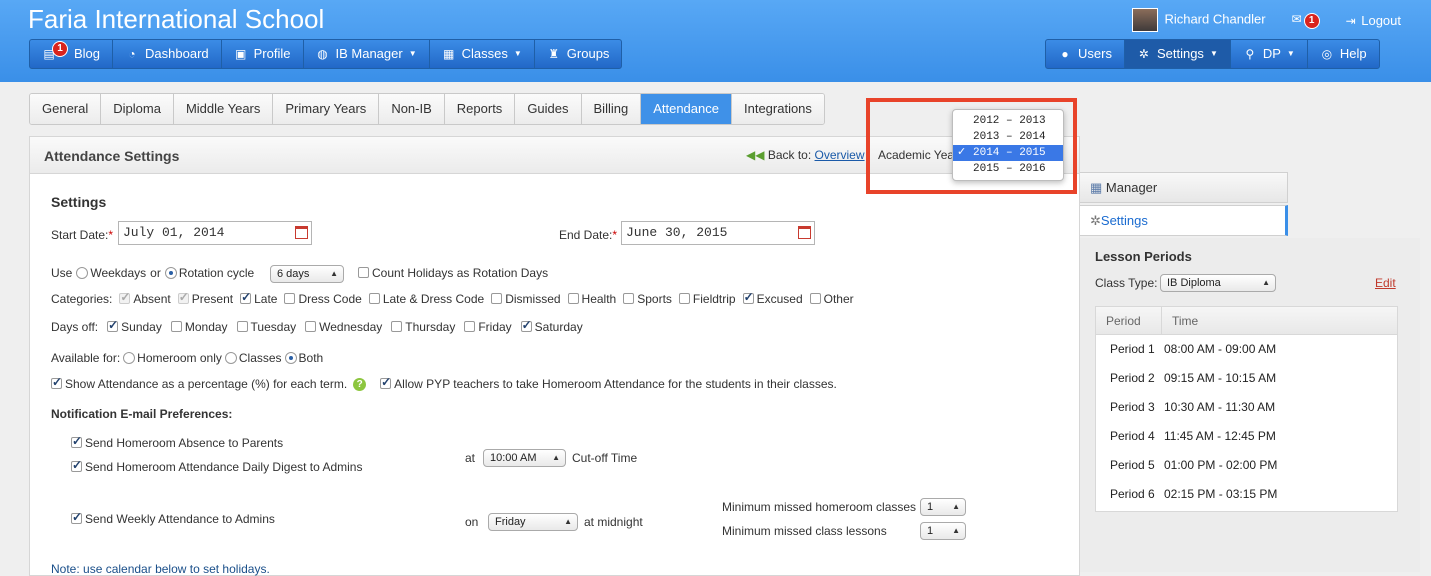 The height and width of the screenshot is (576, 1431). I want to click on sidebar-manager: ▦ Manager, so click(1184, 187).